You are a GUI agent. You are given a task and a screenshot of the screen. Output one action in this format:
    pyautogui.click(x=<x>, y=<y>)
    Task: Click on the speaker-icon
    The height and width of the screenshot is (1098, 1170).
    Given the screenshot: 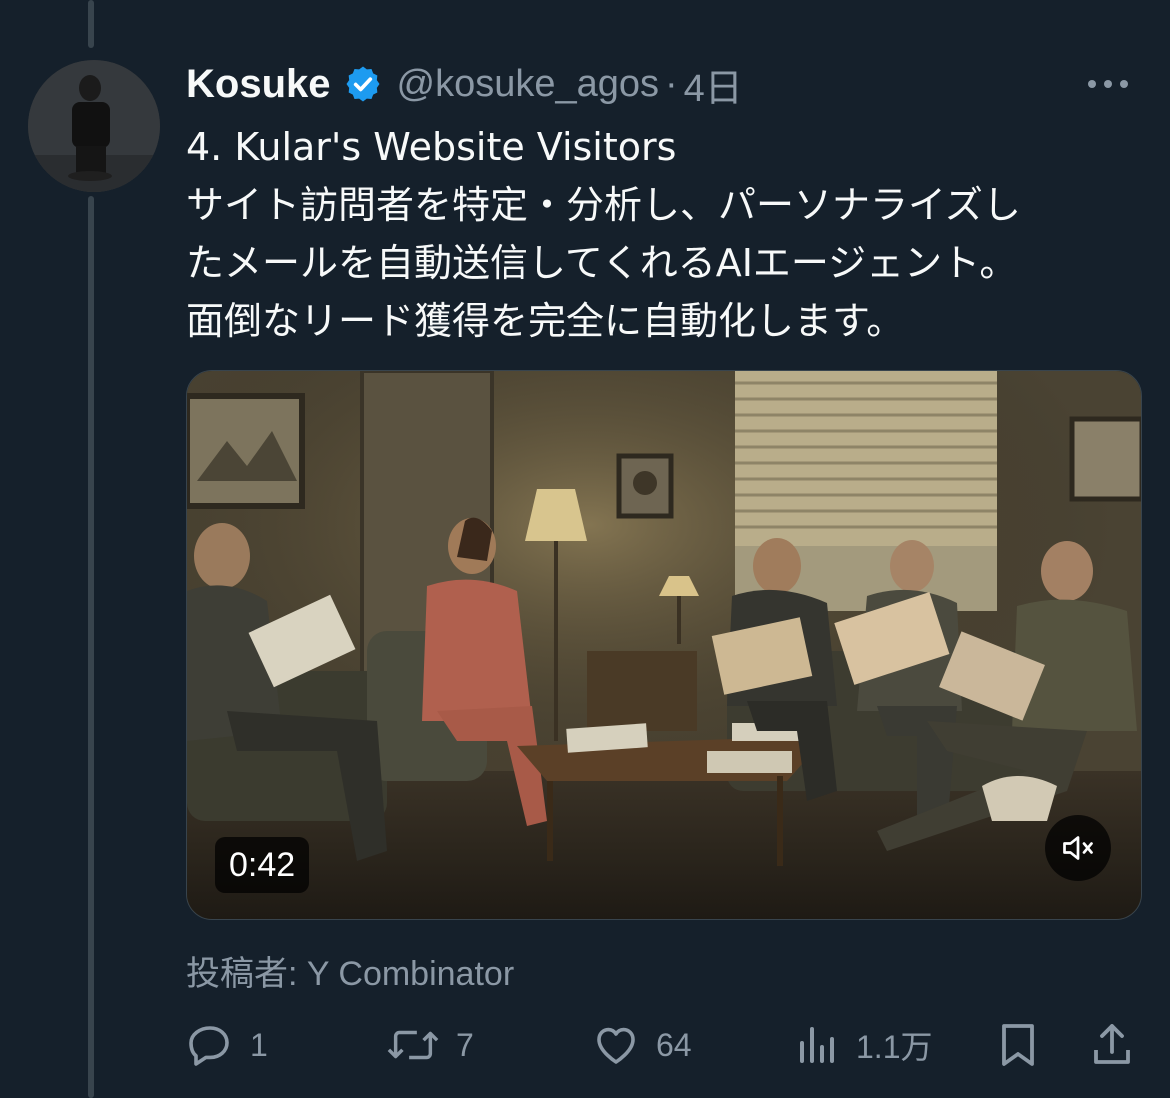 What is the action you would take?
    pyautogui.click(x=1078, y=848)
    